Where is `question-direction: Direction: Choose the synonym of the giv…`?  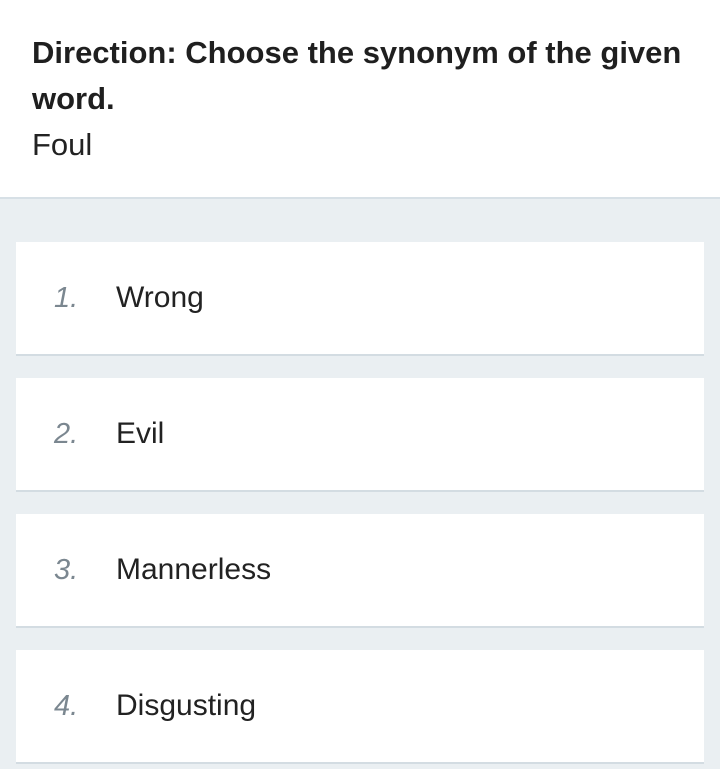 question-direction: Direction: Choose the synonym of the giv… is located at coordinates (357, 75).